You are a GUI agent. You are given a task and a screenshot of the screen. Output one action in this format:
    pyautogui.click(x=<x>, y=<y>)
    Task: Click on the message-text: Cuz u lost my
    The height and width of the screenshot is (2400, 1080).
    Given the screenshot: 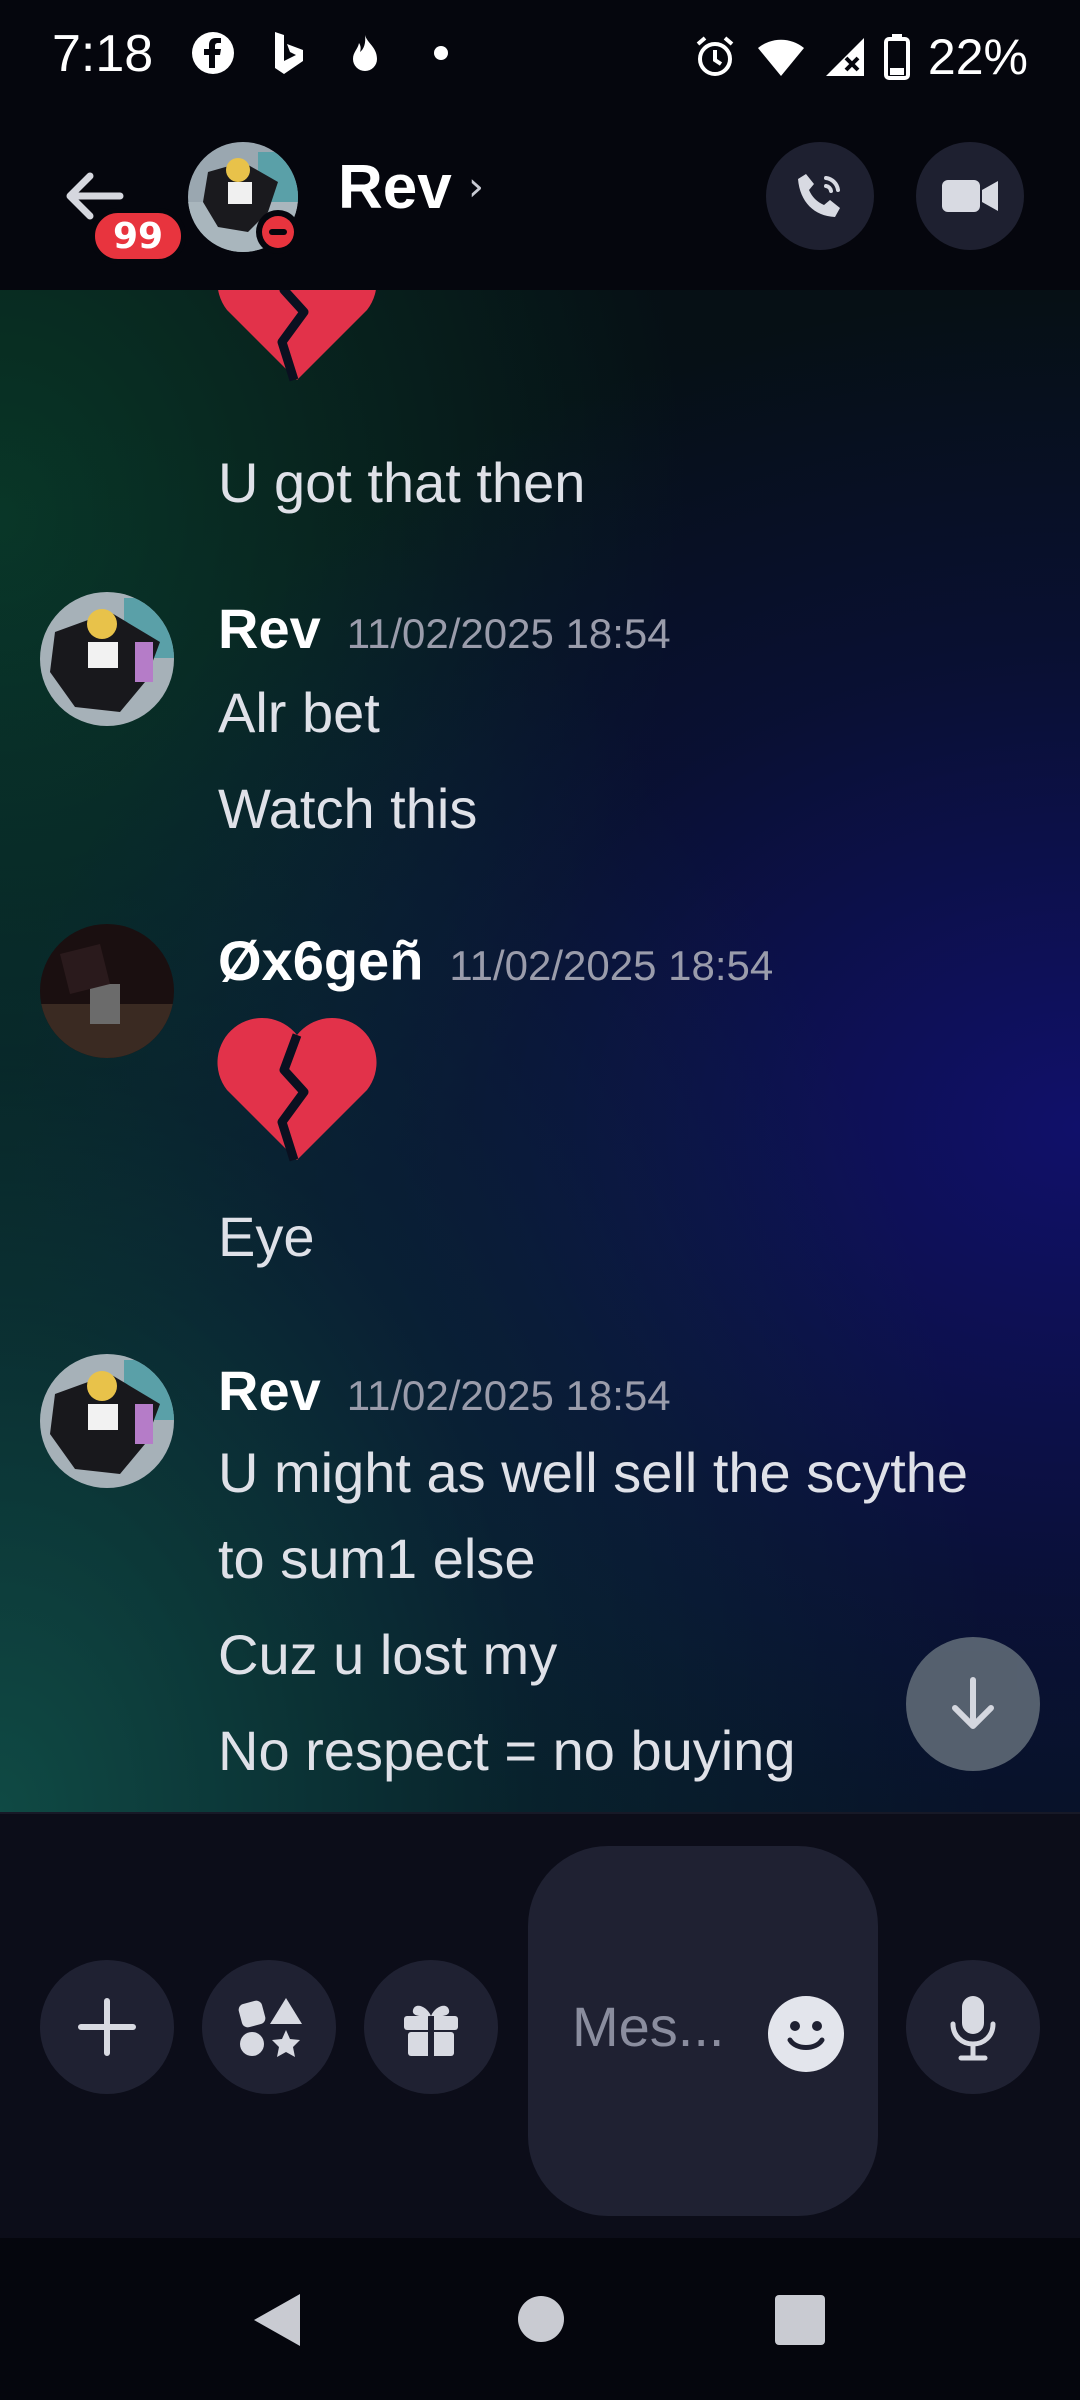 What is the action you would take?
    pyautogui.click(x=388, y=1654)
    